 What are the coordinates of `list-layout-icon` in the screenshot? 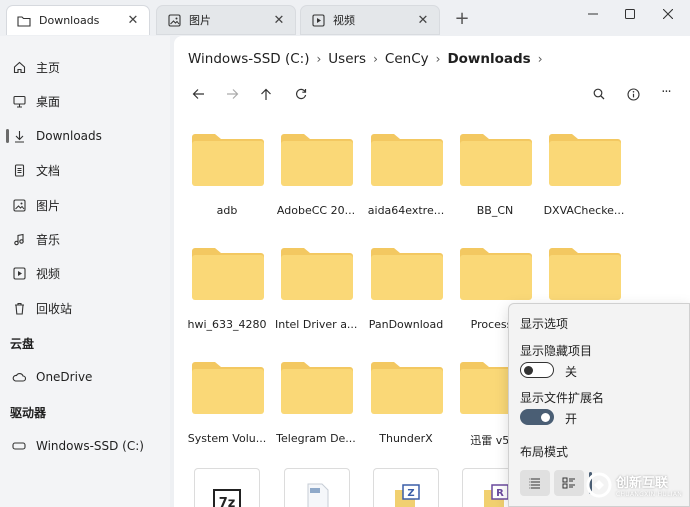 It's located at (534, 483).